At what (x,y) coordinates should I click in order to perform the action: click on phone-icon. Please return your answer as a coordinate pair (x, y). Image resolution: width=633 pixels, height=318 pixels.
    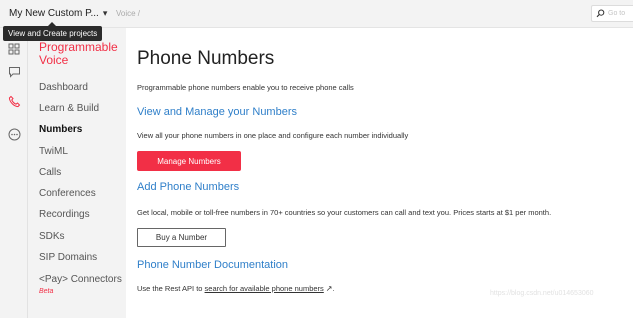
    Looking at the image, I should click on (14, 101).